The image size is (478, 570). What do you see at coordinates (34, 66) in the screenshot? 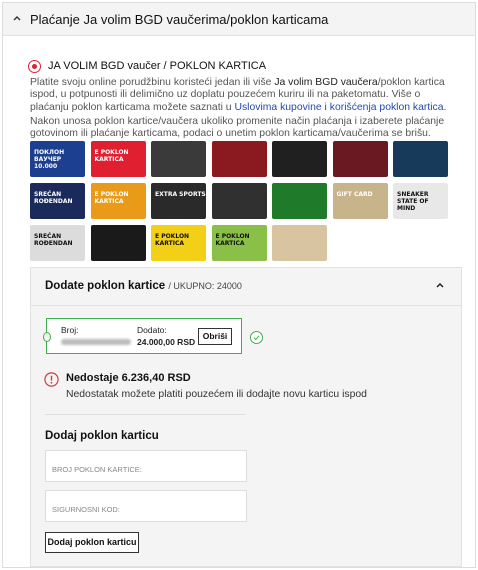
I see `gift-card-radio` at bounding box center [34, 66].